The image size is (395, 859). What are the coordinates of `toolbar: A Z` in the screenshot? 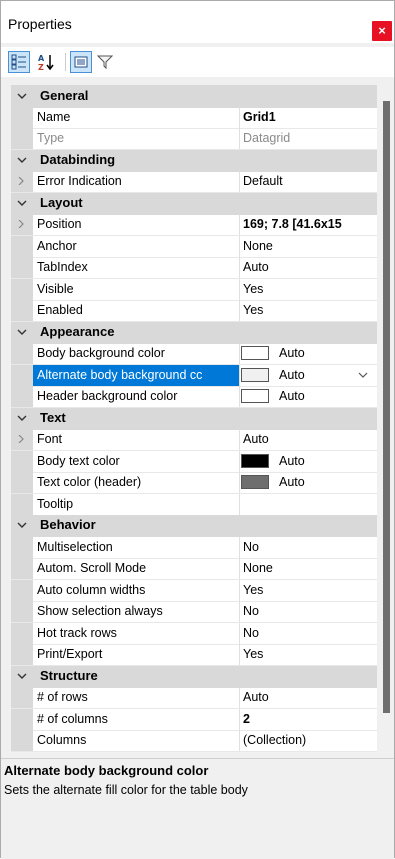 It's located at (197, 62).